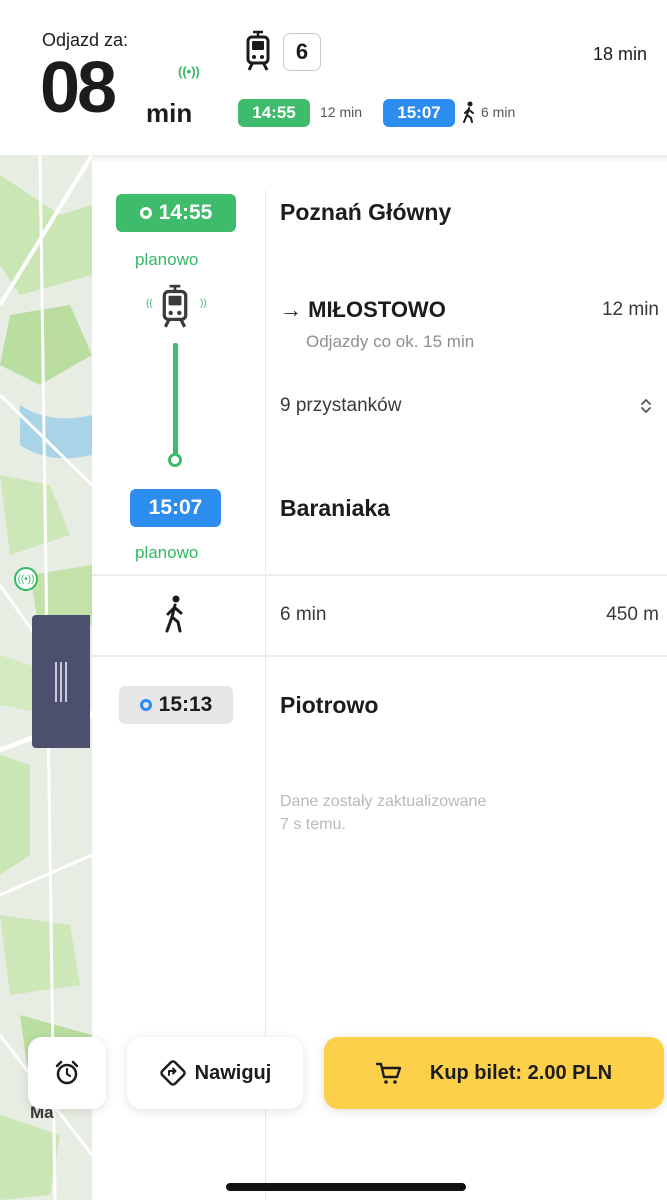  Describe the element at coordinates (169, 113) in the screenshot. I see `countdown-unit: min` at that location.